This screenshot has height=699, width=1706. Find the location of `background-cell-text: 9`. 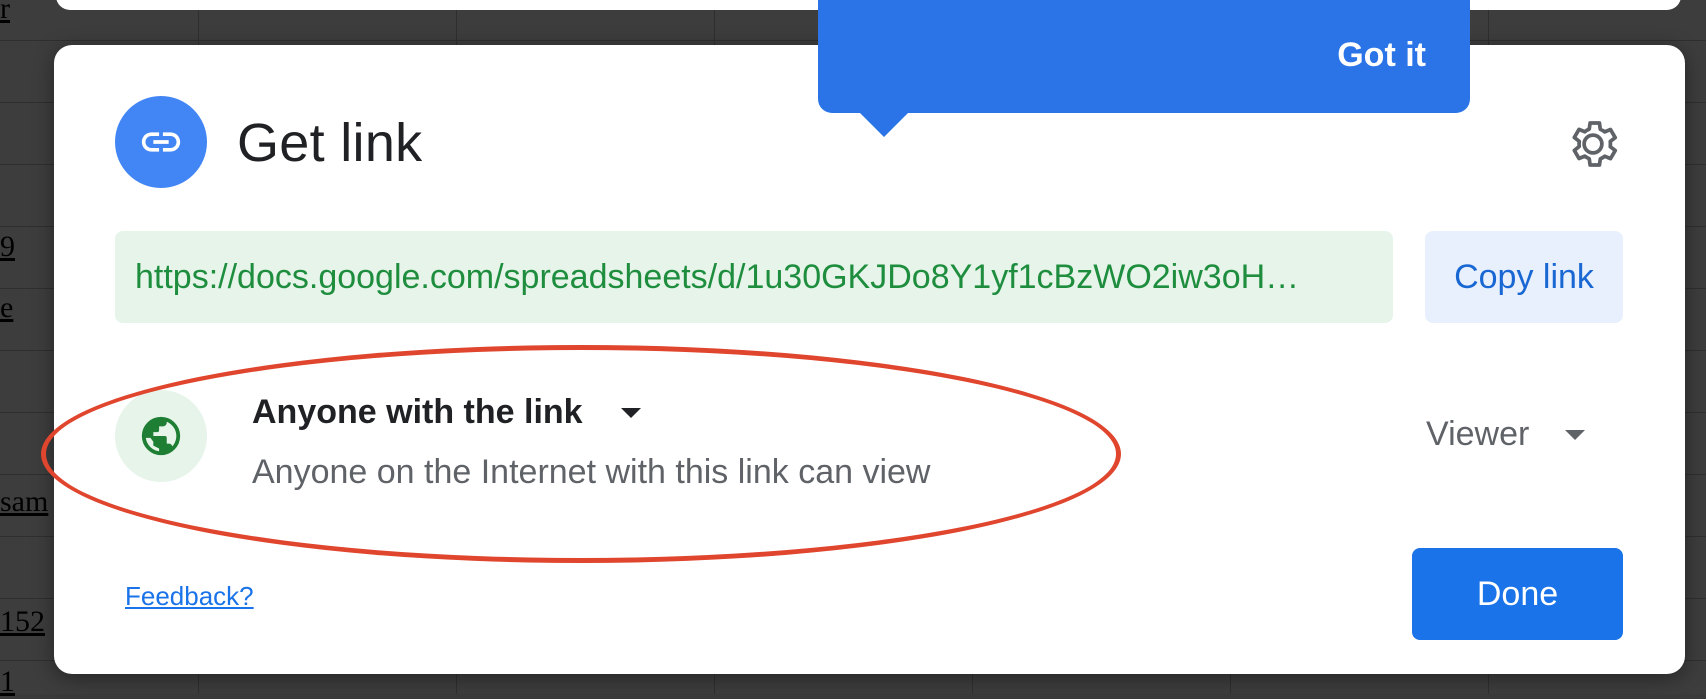

background-cell-text: 9 is located at coordinates (7, 246).